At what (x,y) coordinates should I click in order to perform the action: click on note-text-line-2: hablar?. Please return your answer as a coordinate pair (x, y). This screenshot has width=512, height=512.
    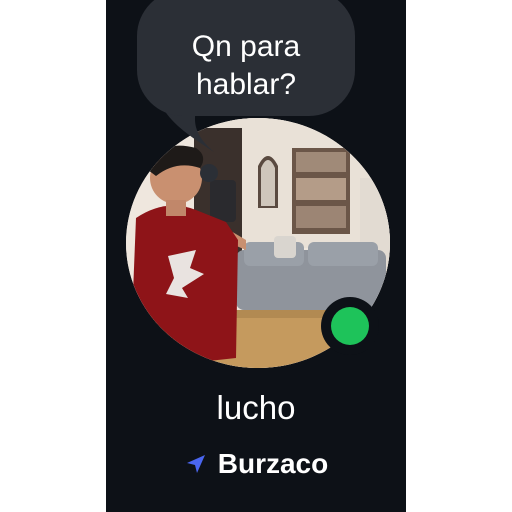
    Looking at the image, I should click on (246, 84).